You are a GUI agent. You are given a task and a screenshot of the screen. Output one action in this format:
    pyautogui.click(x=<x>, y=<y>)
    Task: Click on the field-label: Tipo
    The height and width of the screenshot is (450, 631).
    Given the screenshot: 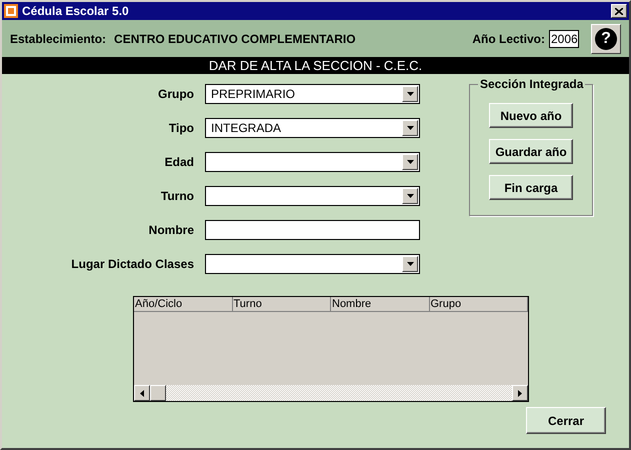 What is the action you would take?
    pyautogui.click(x=181, y=128)
    